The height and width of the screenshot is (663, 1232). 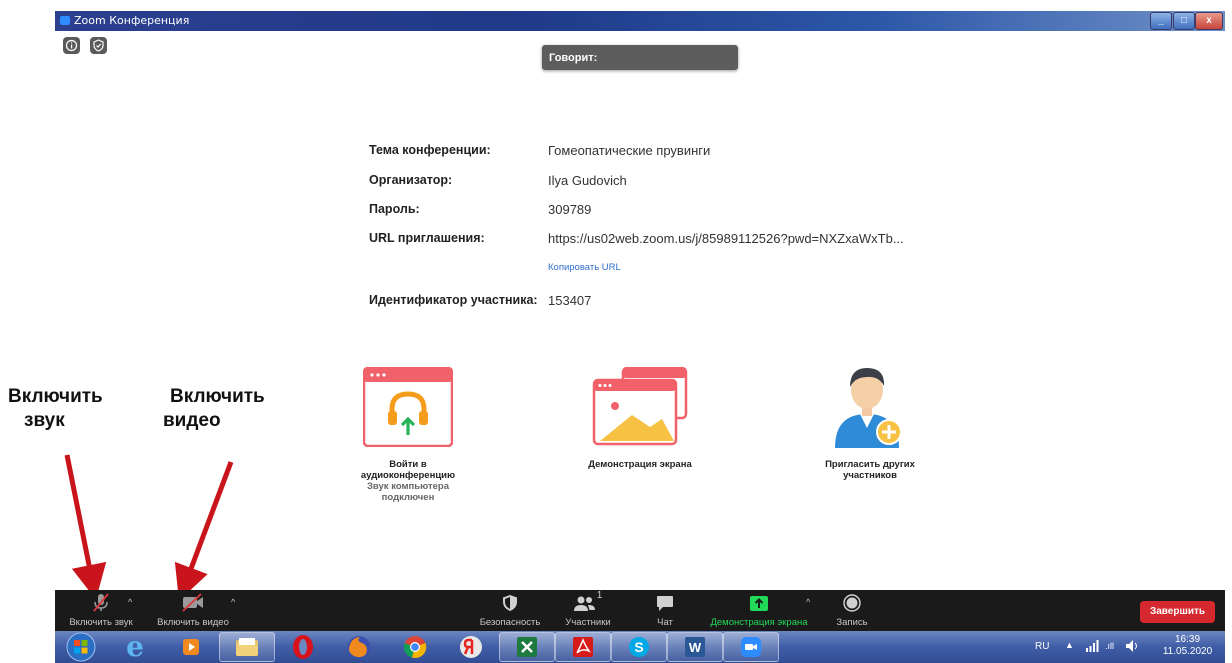 I want to click on svg-text: S, so click(x=638, y=647).